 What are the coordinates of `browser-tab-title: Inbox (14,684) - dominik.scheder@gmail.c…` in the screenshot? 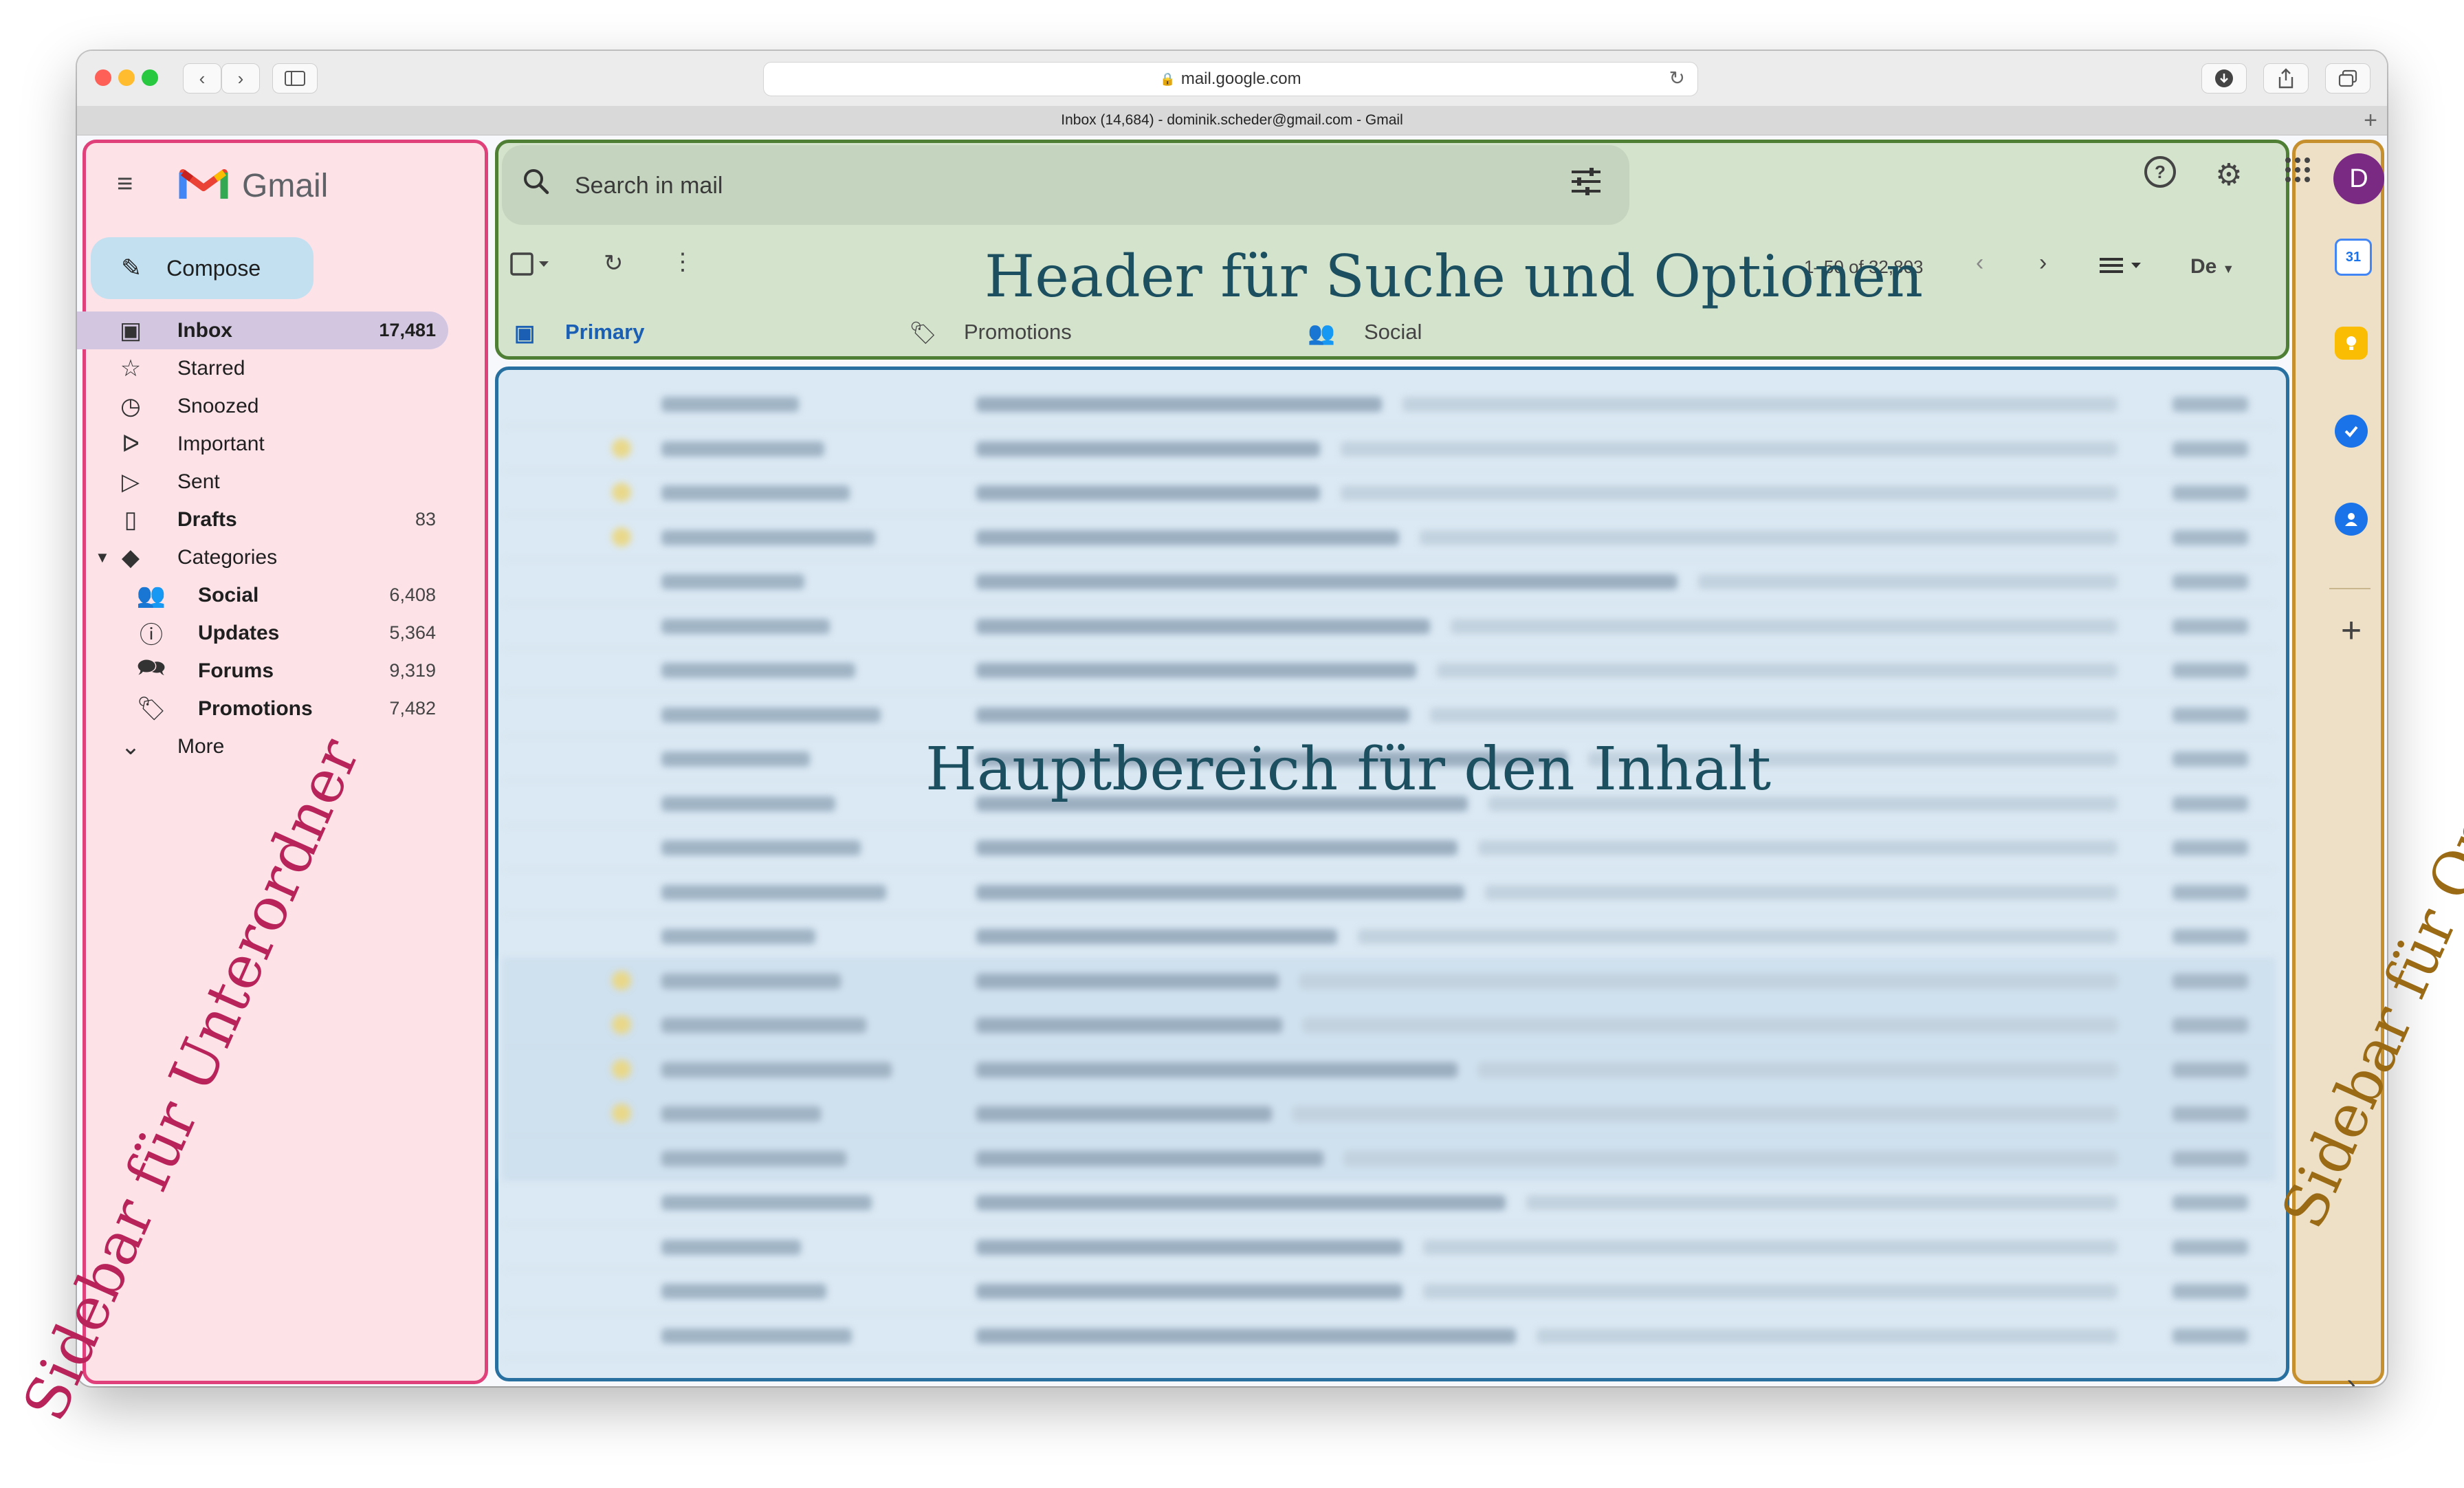 It's located at (1232, 121).